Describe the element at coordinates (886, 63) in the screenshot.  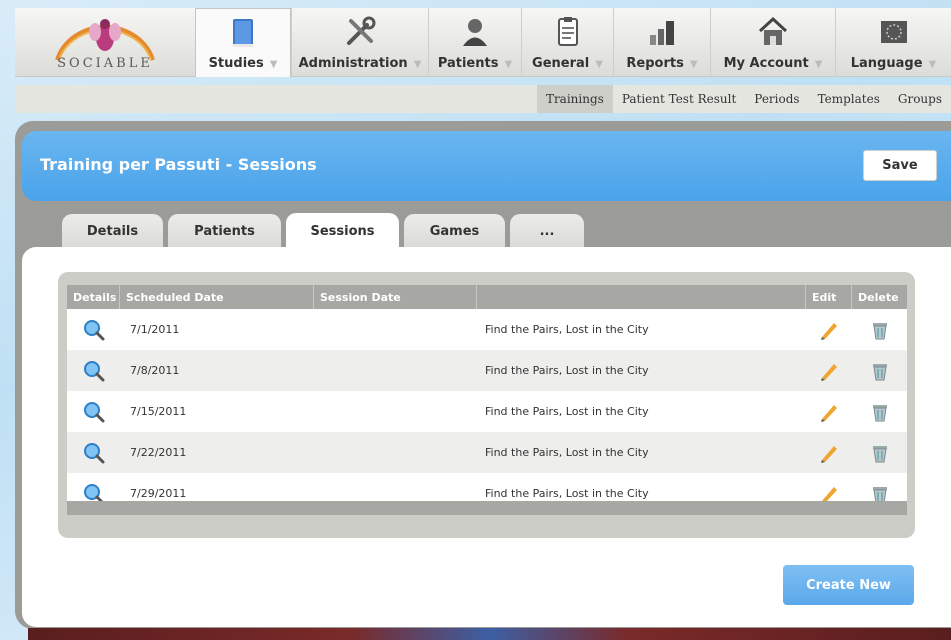
I see `nav-label: Language` at that location.